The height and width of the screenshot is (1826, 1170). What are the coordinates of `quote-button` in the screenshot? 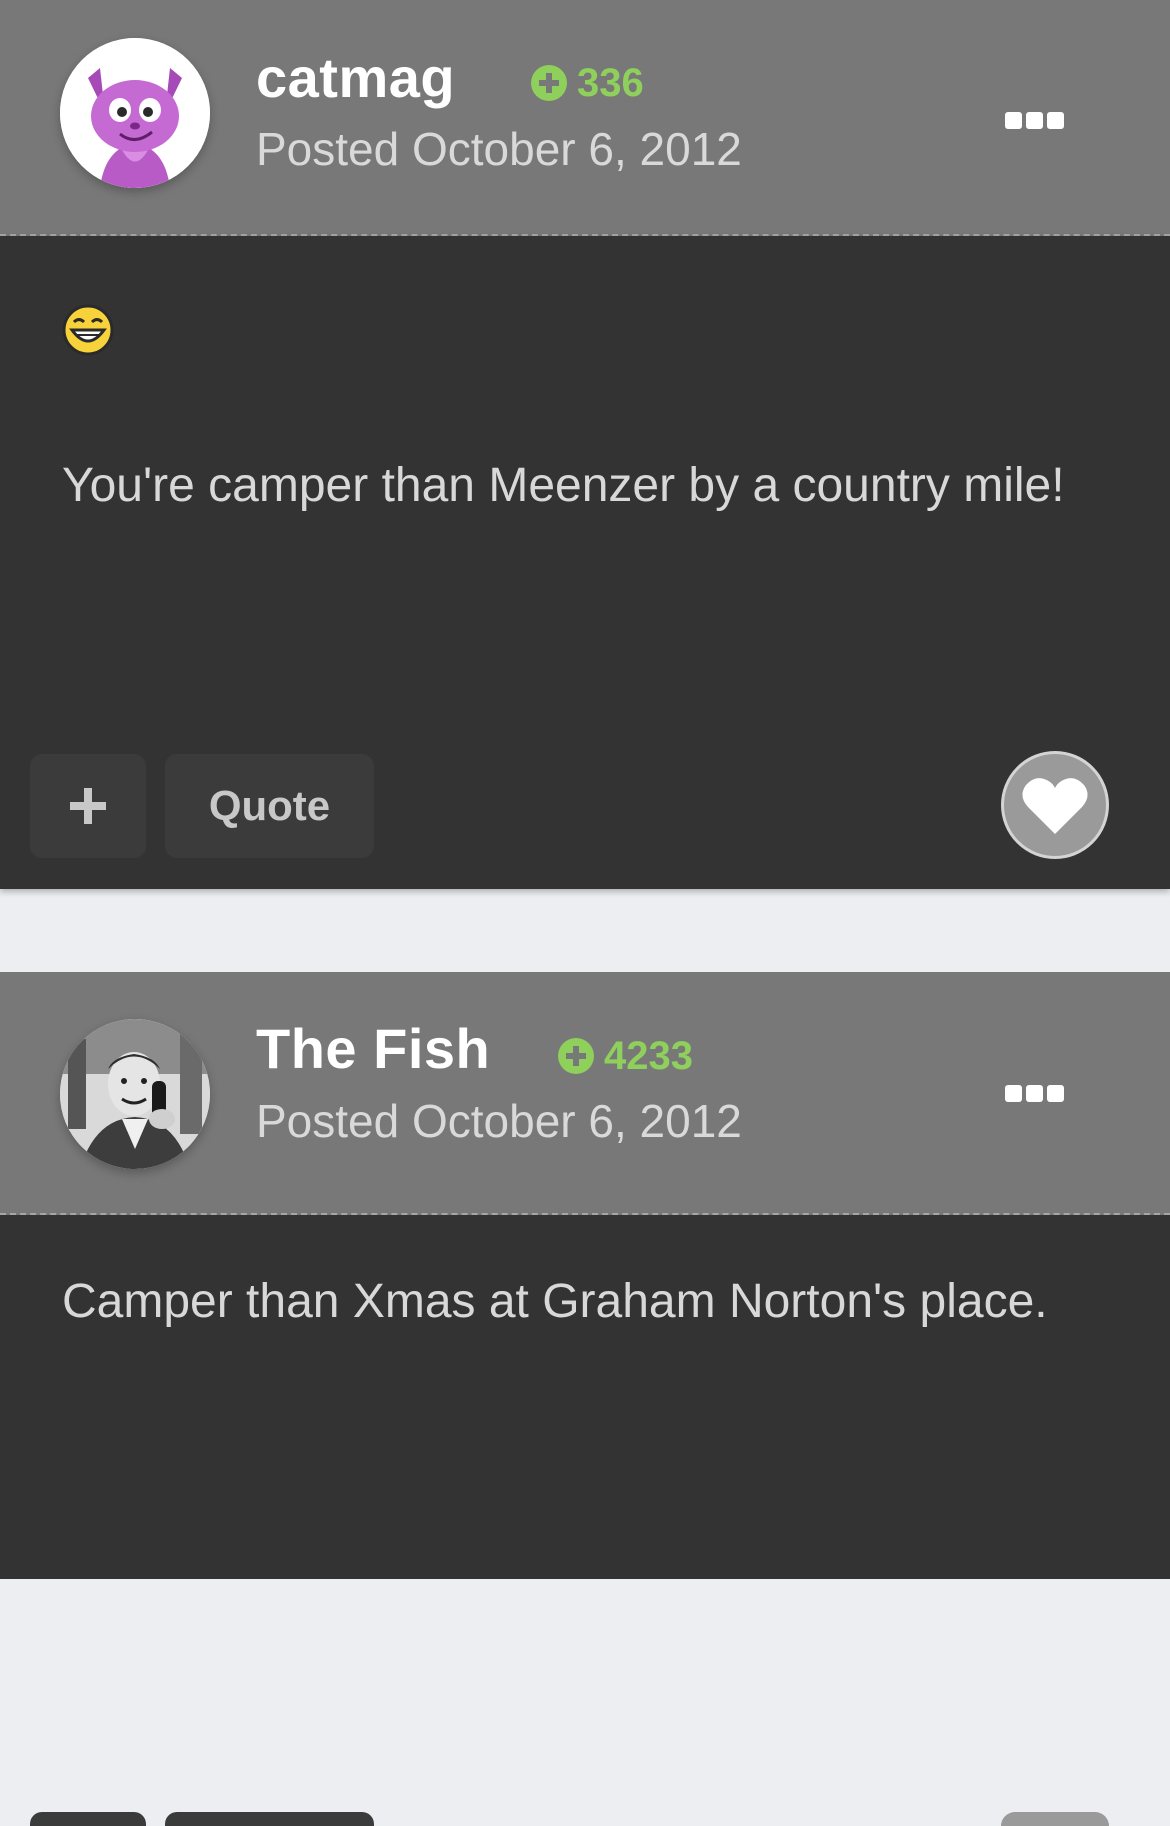 It's located at (269, 1819).